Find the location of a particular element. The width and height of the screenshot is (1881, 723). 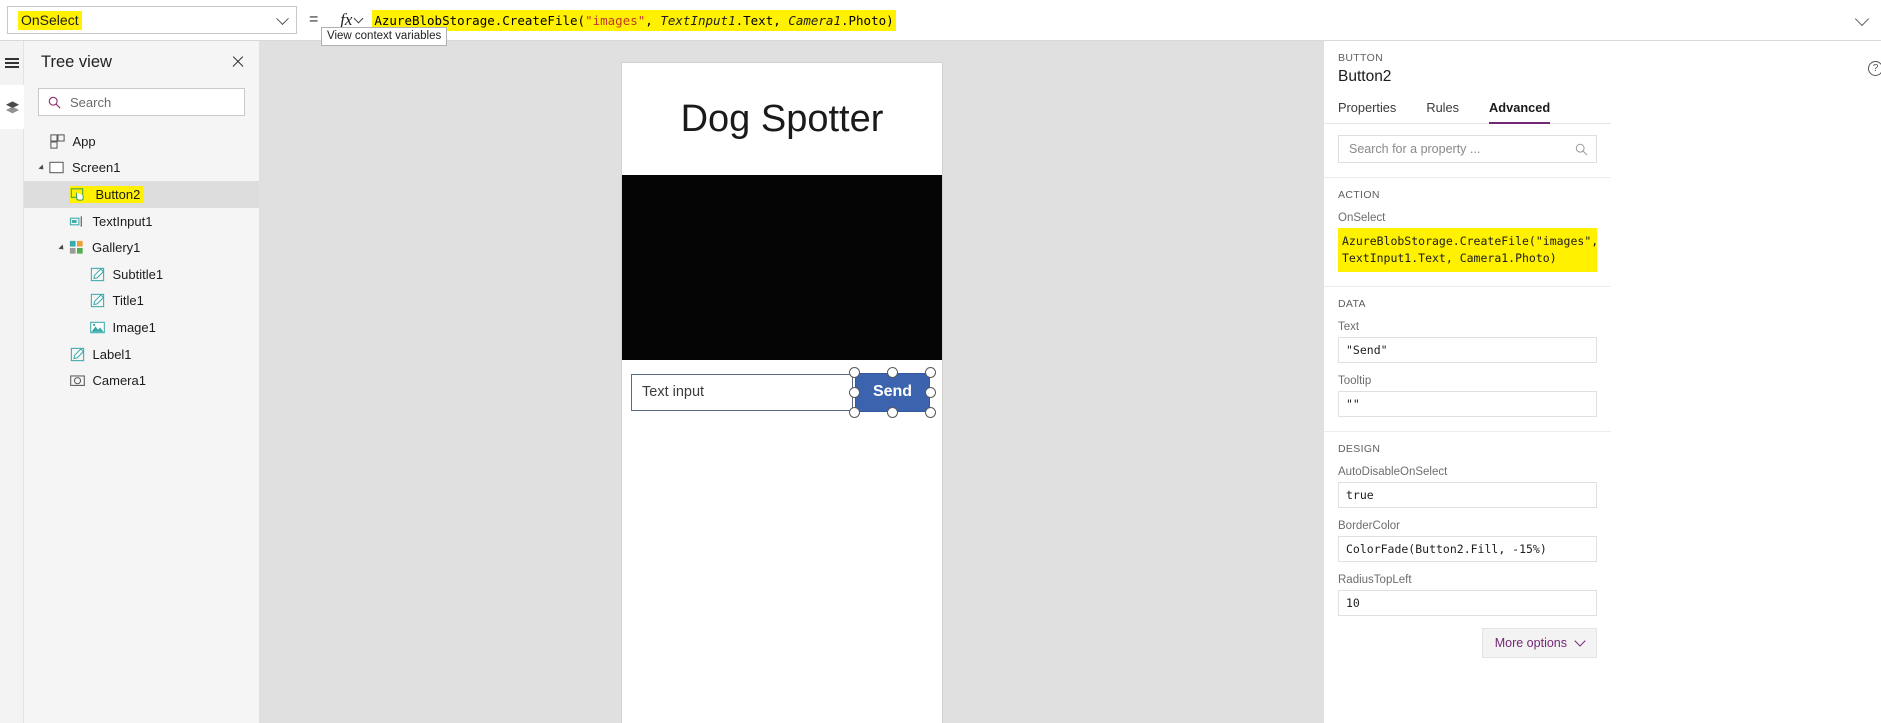

tree-item-label1: Label1 is located at coordinates (141, 354).